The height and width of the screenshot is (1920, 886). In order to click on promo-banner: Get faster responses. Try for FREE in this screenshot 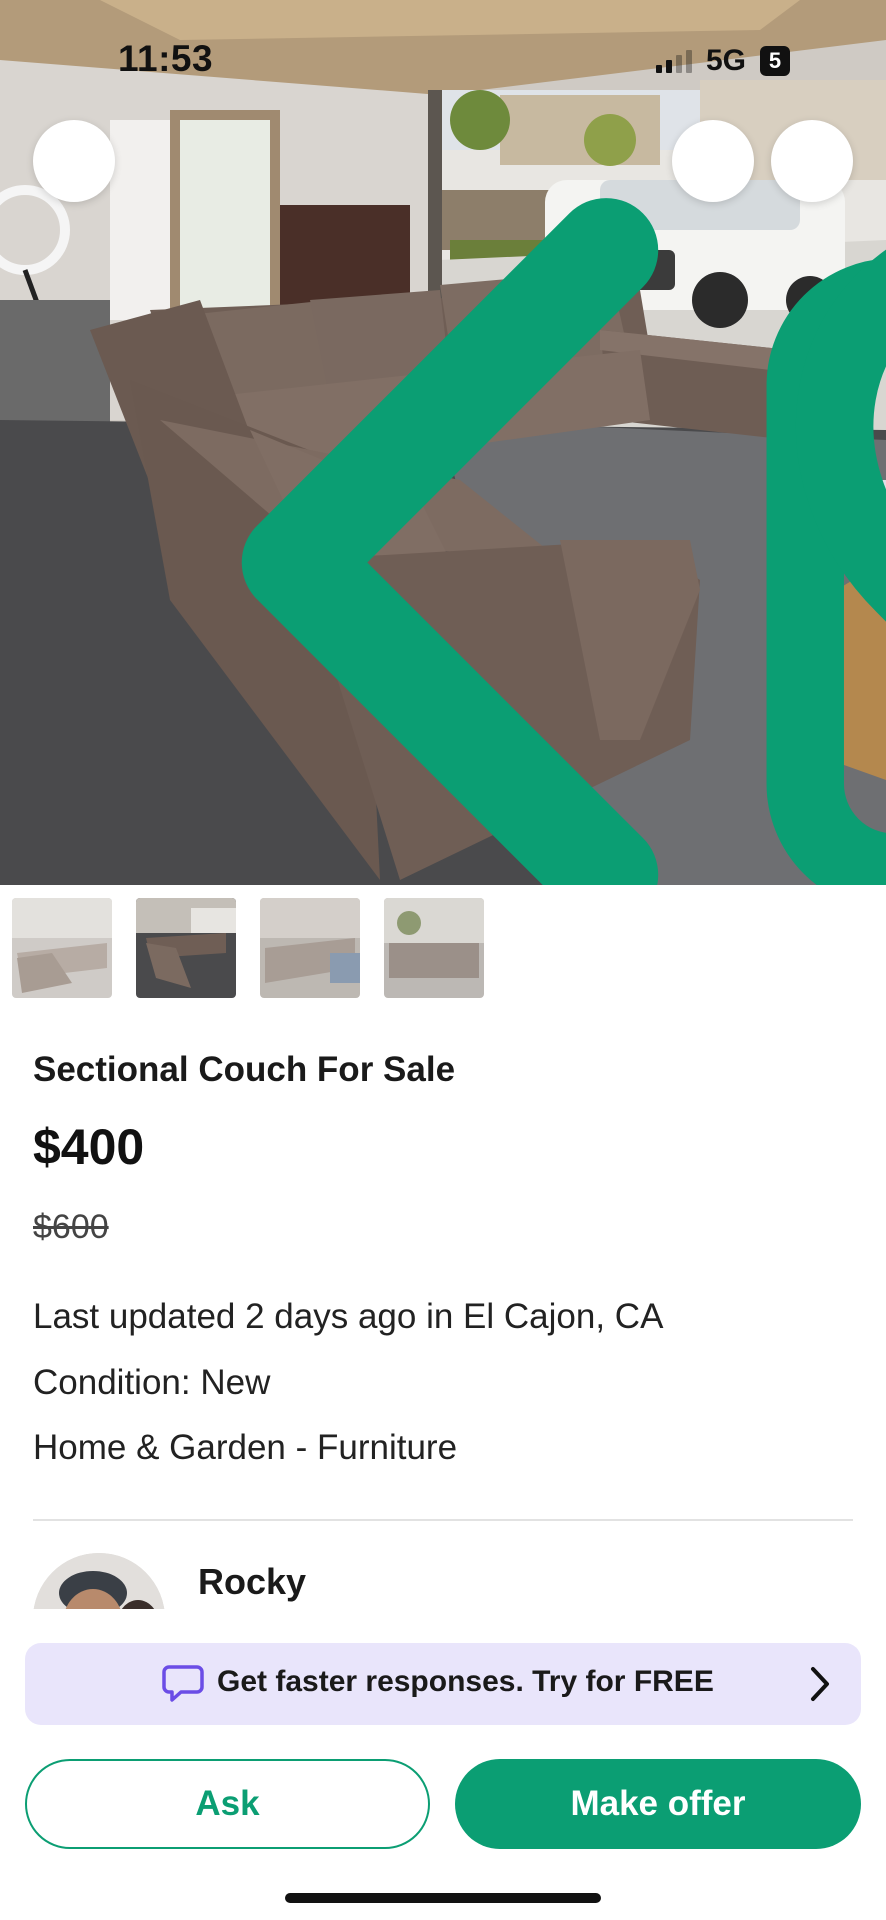, I will do `click(443, 1684)`.